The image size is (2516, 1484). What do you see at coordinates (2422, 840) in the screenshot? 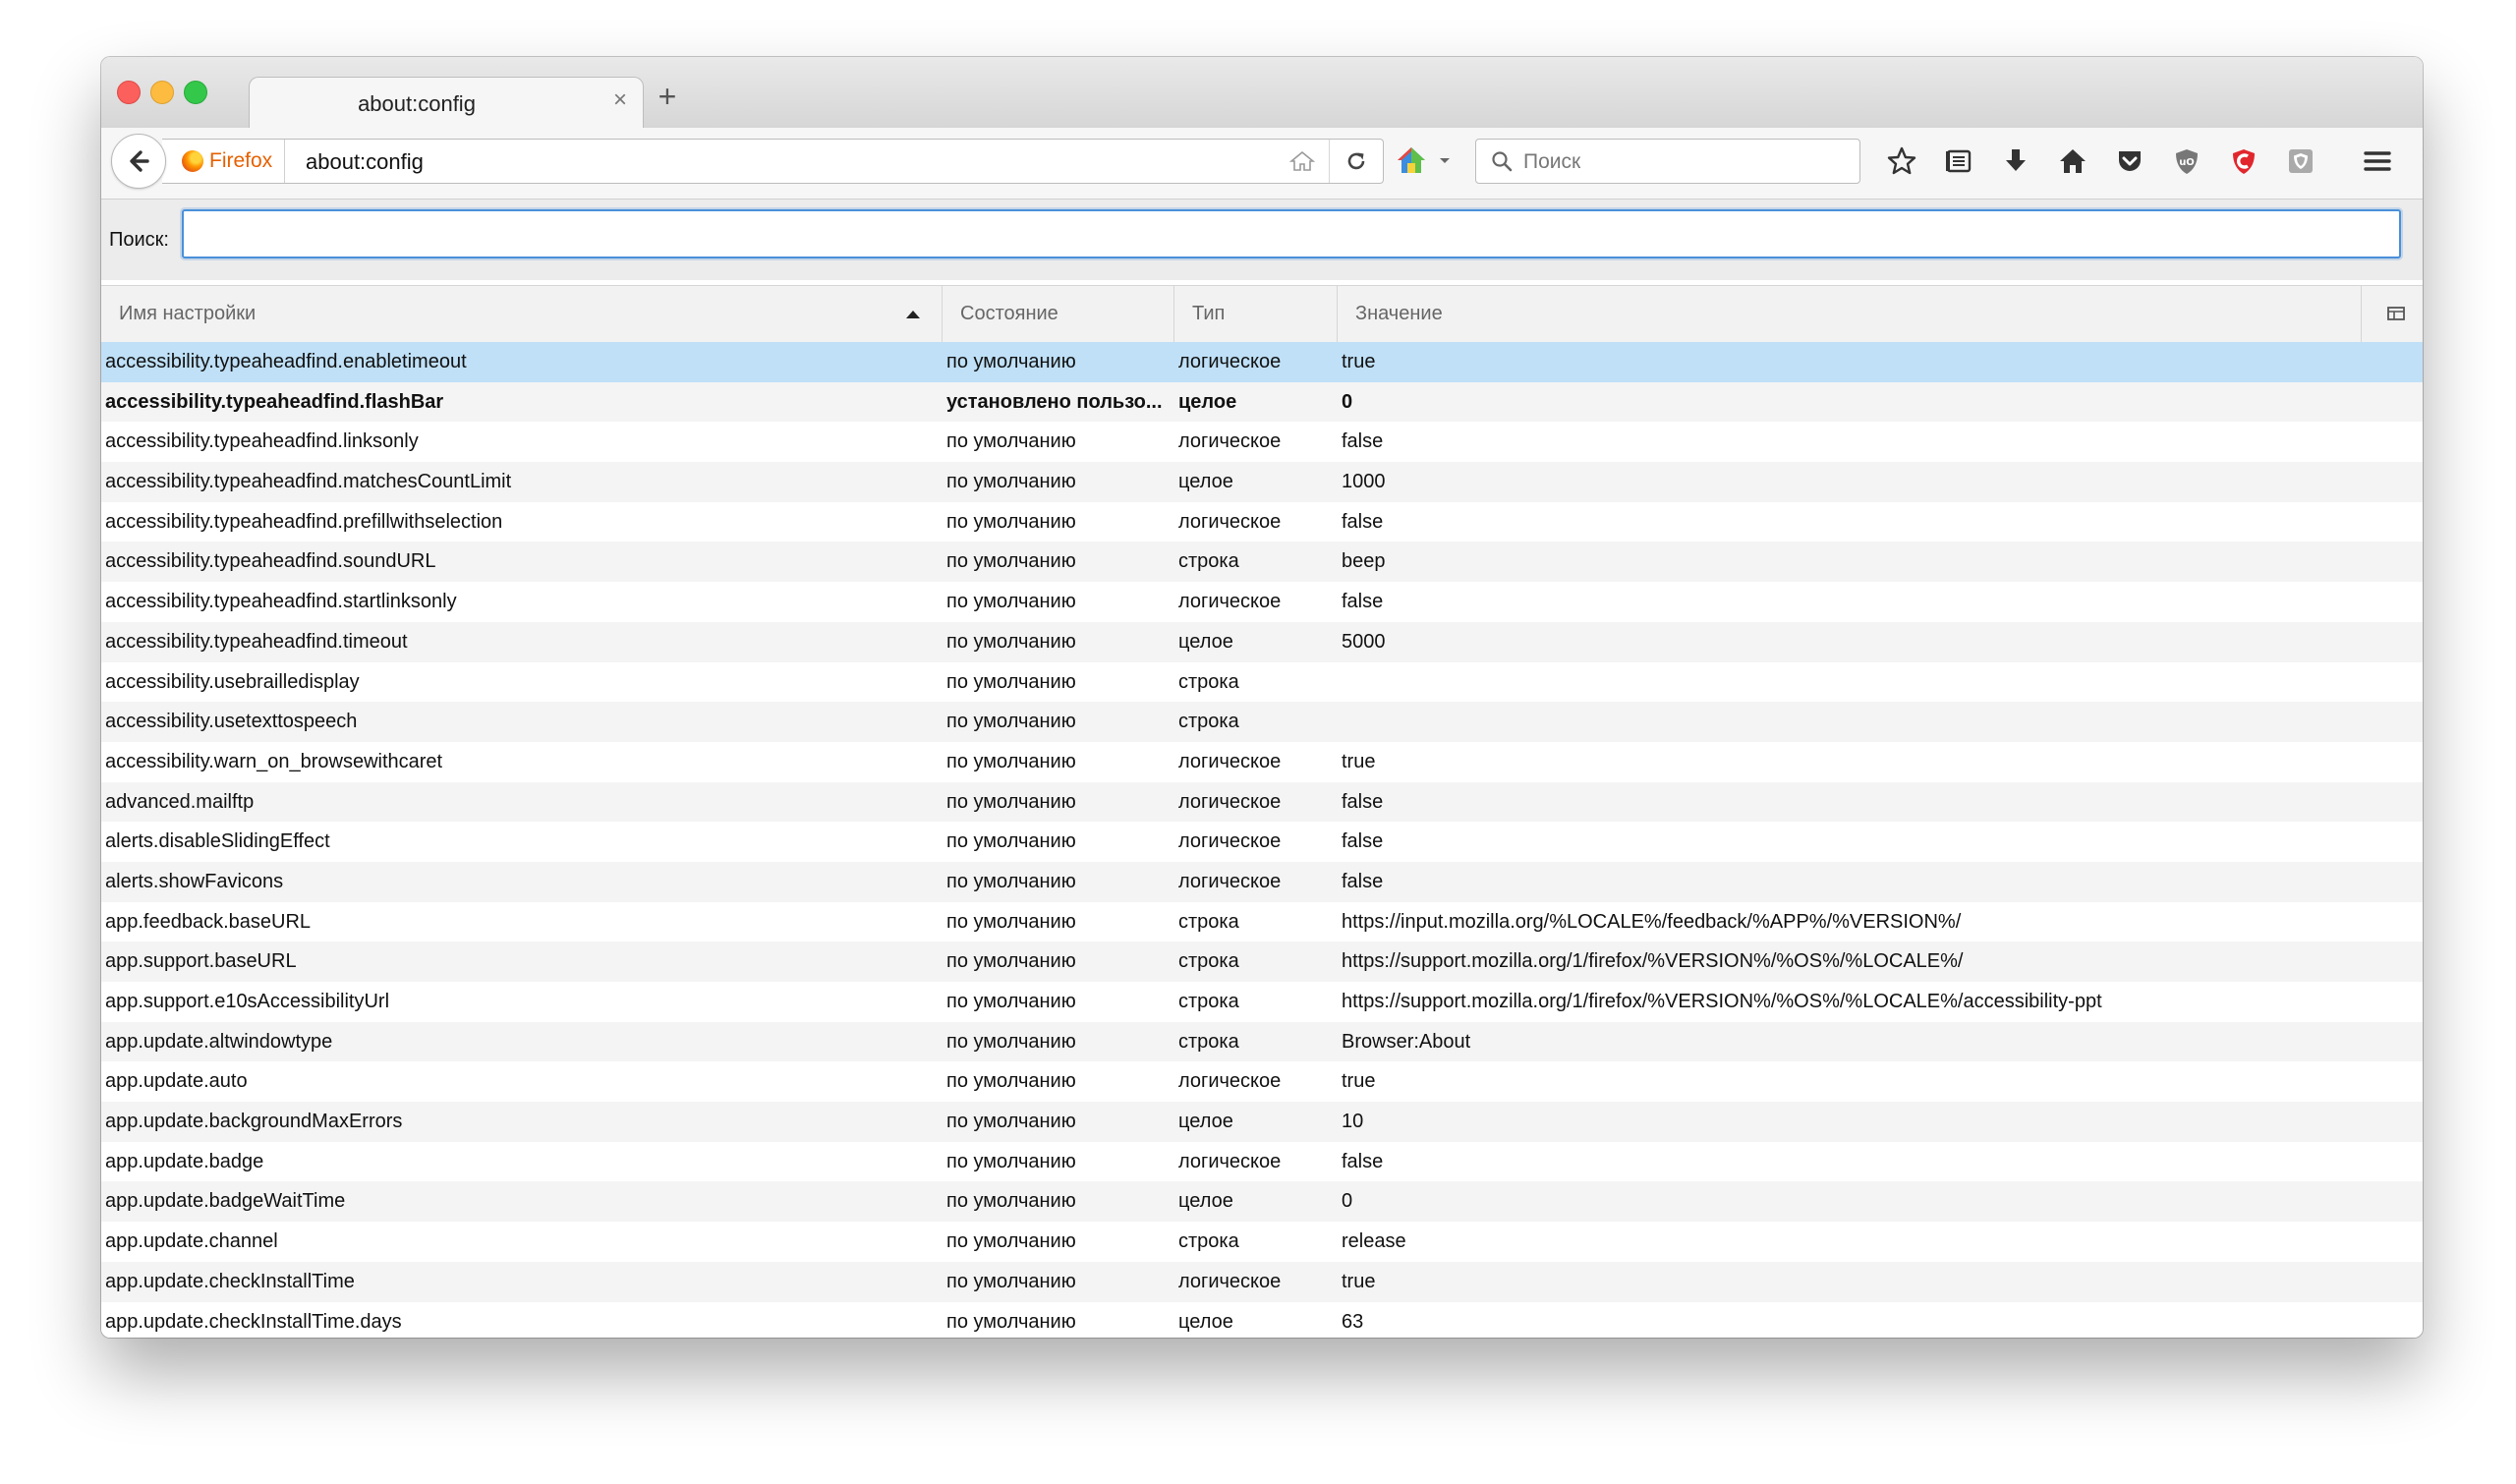
I see `scrollbar` at bounding box center [2422, 840].